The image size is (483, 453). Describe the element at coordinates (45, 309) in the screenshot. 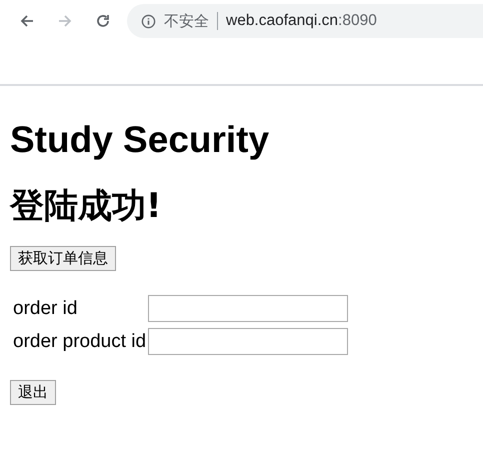

I see `field-label: order id` at that location.